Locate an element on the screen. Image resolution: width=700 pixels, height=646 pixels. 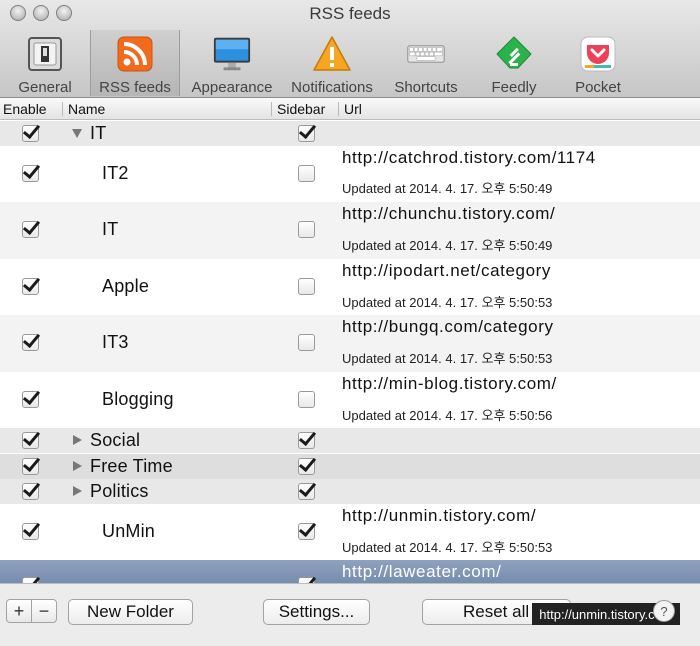
tab-notifications-label: Notifications is located at coordinates (332, 87).